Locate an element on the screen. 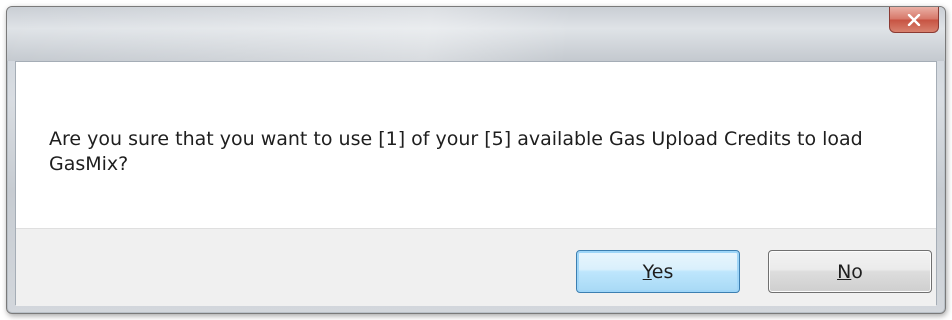 The image size is (952, 320). yes-button-label: Yes is located at coordinates (658, 271).